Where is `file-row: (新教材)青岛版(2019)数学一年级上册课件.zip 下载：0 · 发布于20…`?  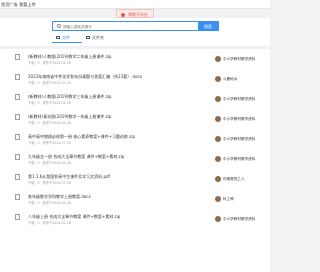 file-row: (新教材)青岛版(2019)数学一年级上册课件.zip 下载：0 · 发布于20… is located at coordinates (135, 119).